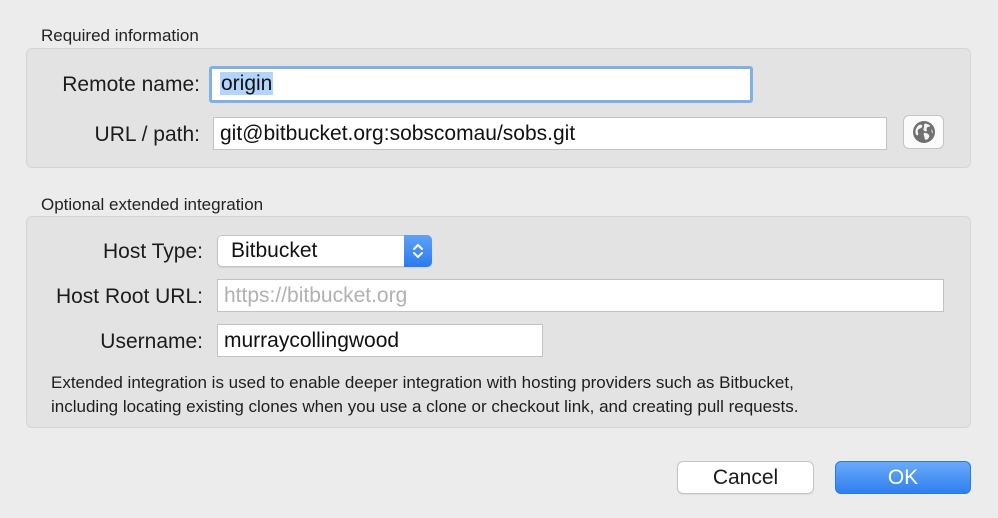  Describe the element at coordinates (147, 134) in the screenshot. I see `url-label: URL / path:` at that location.